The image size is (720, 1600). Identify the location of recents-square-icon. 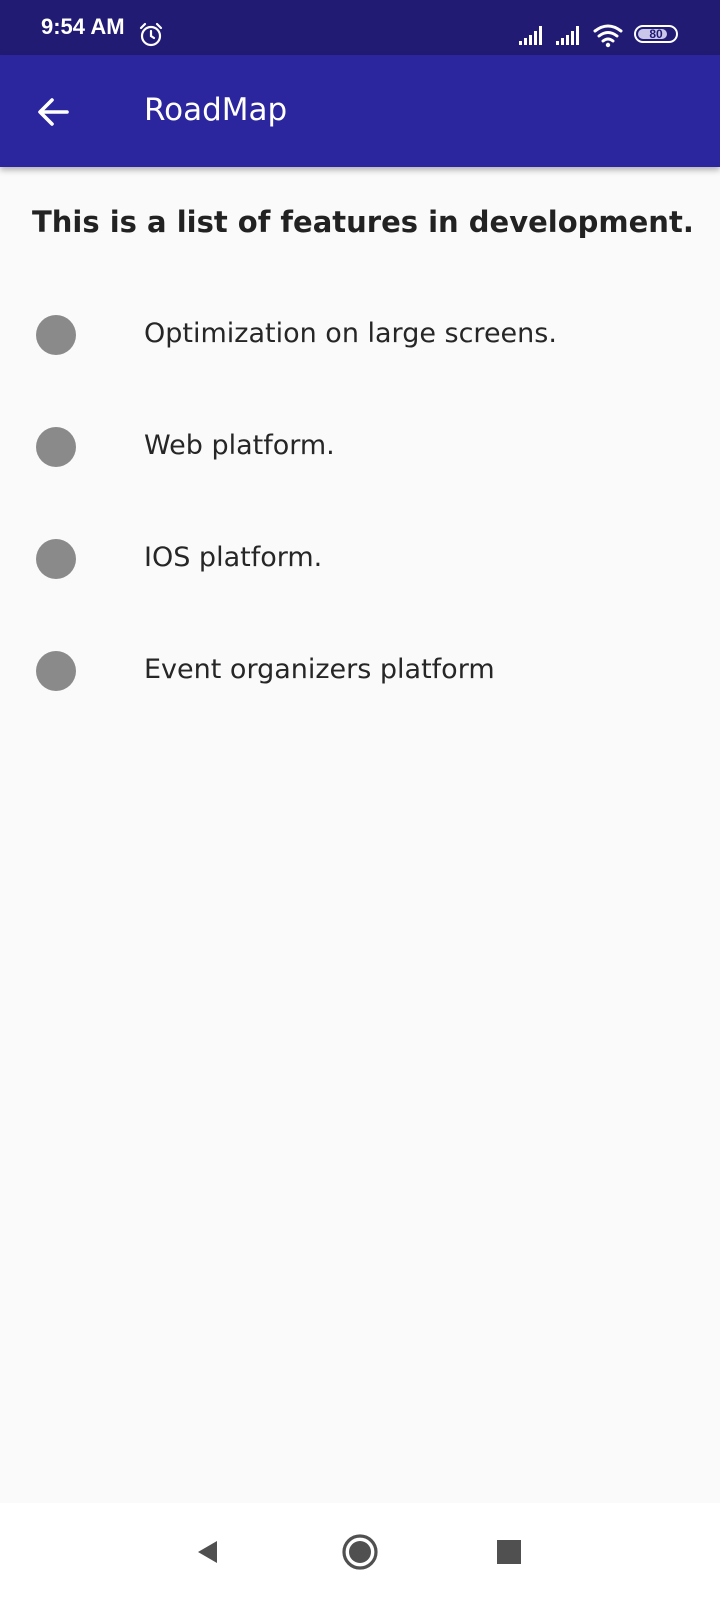
(509, 1552).